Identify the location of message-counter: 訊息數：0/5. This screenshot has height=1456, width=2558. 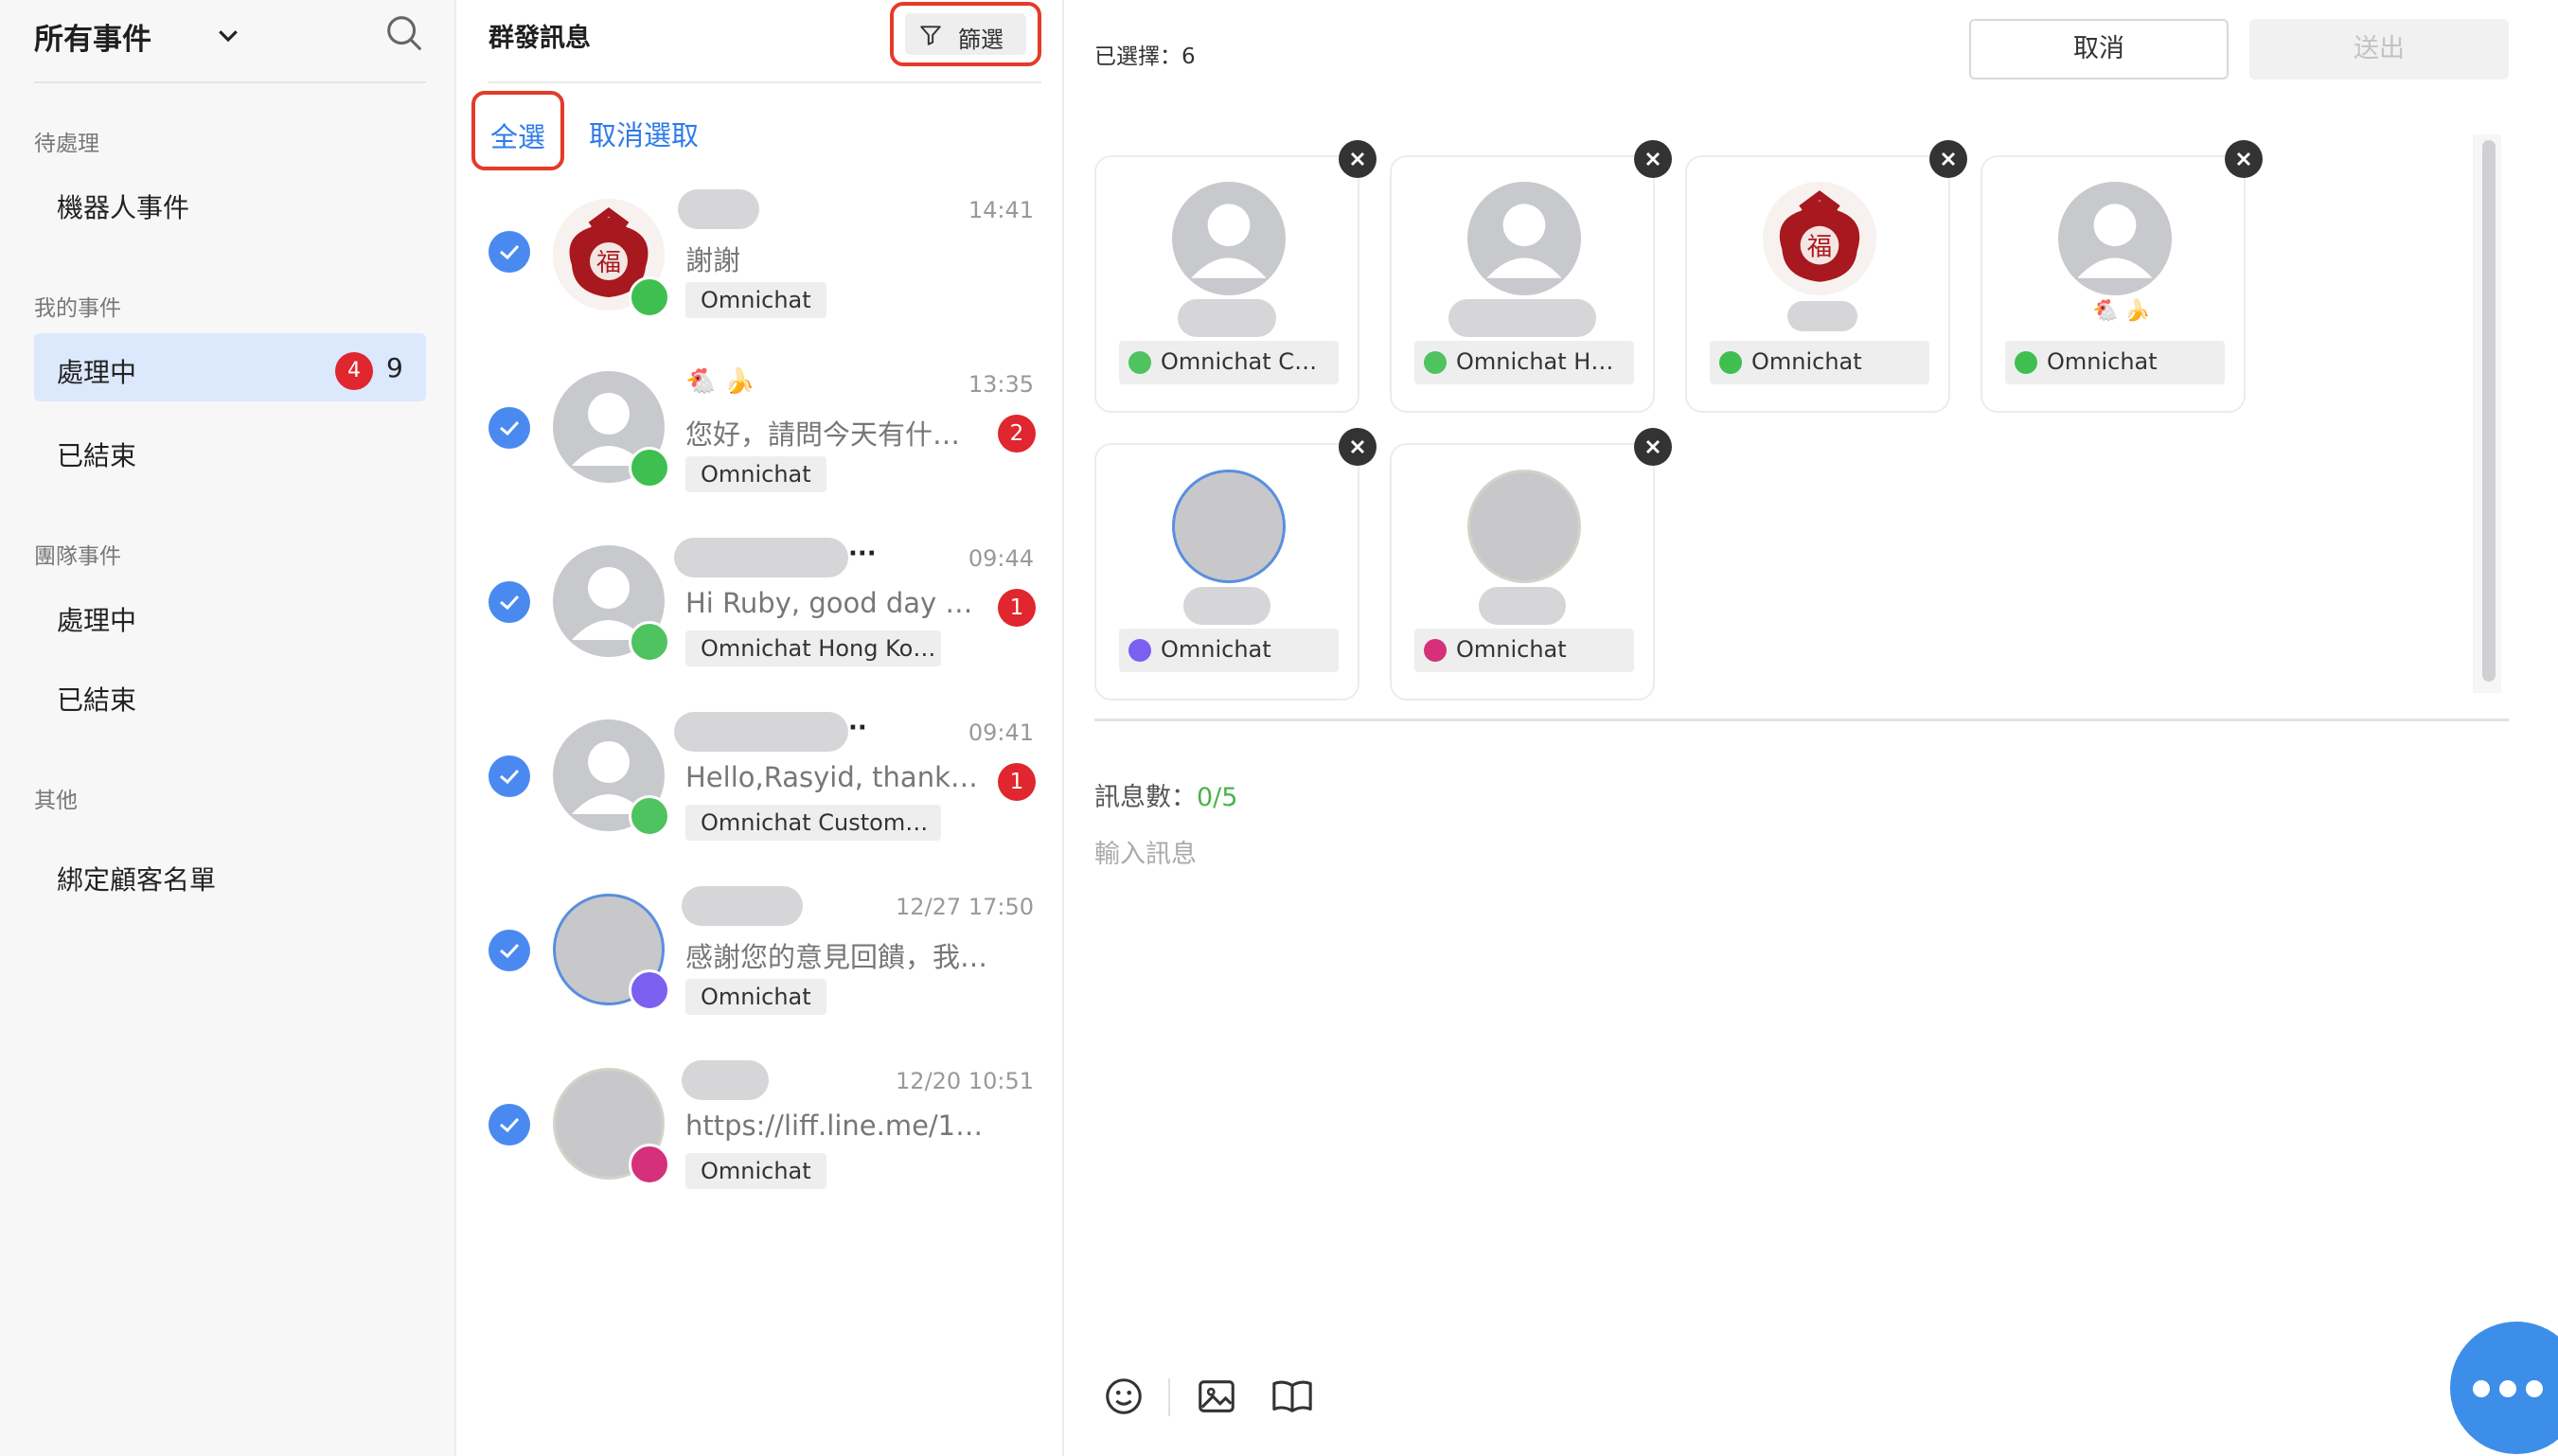
(1165, 795).